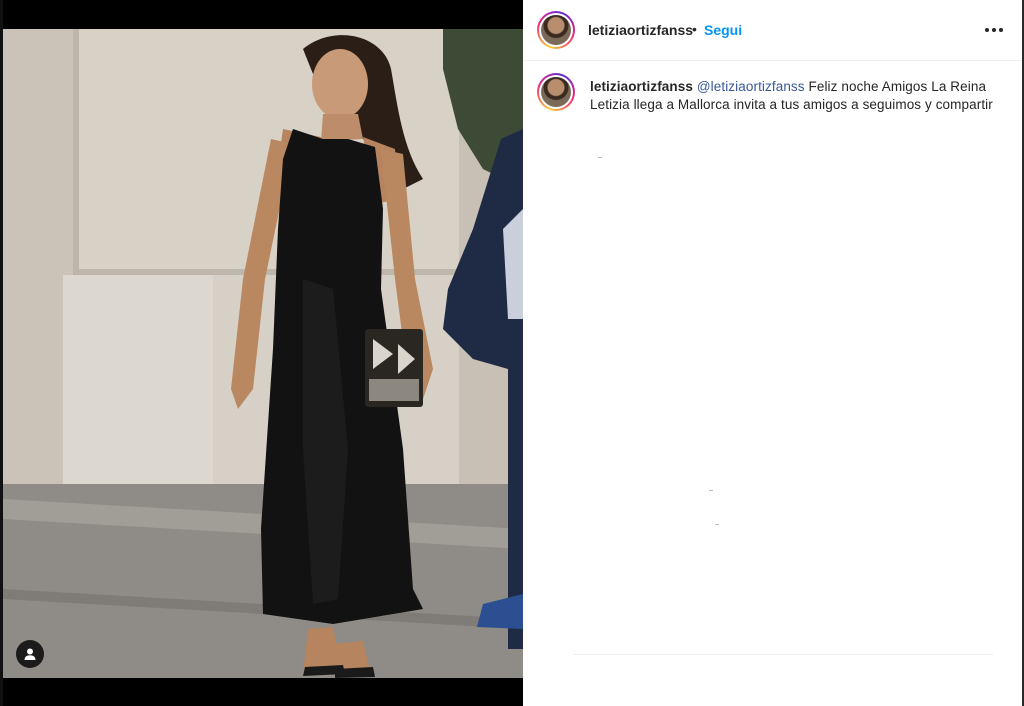 Image resolution: width=1024 pixels, height=706 pixels. What do you see at coordinates (263, 14) in the screenshot?
I see `letterbox-top` at bounding box center [263, 14].